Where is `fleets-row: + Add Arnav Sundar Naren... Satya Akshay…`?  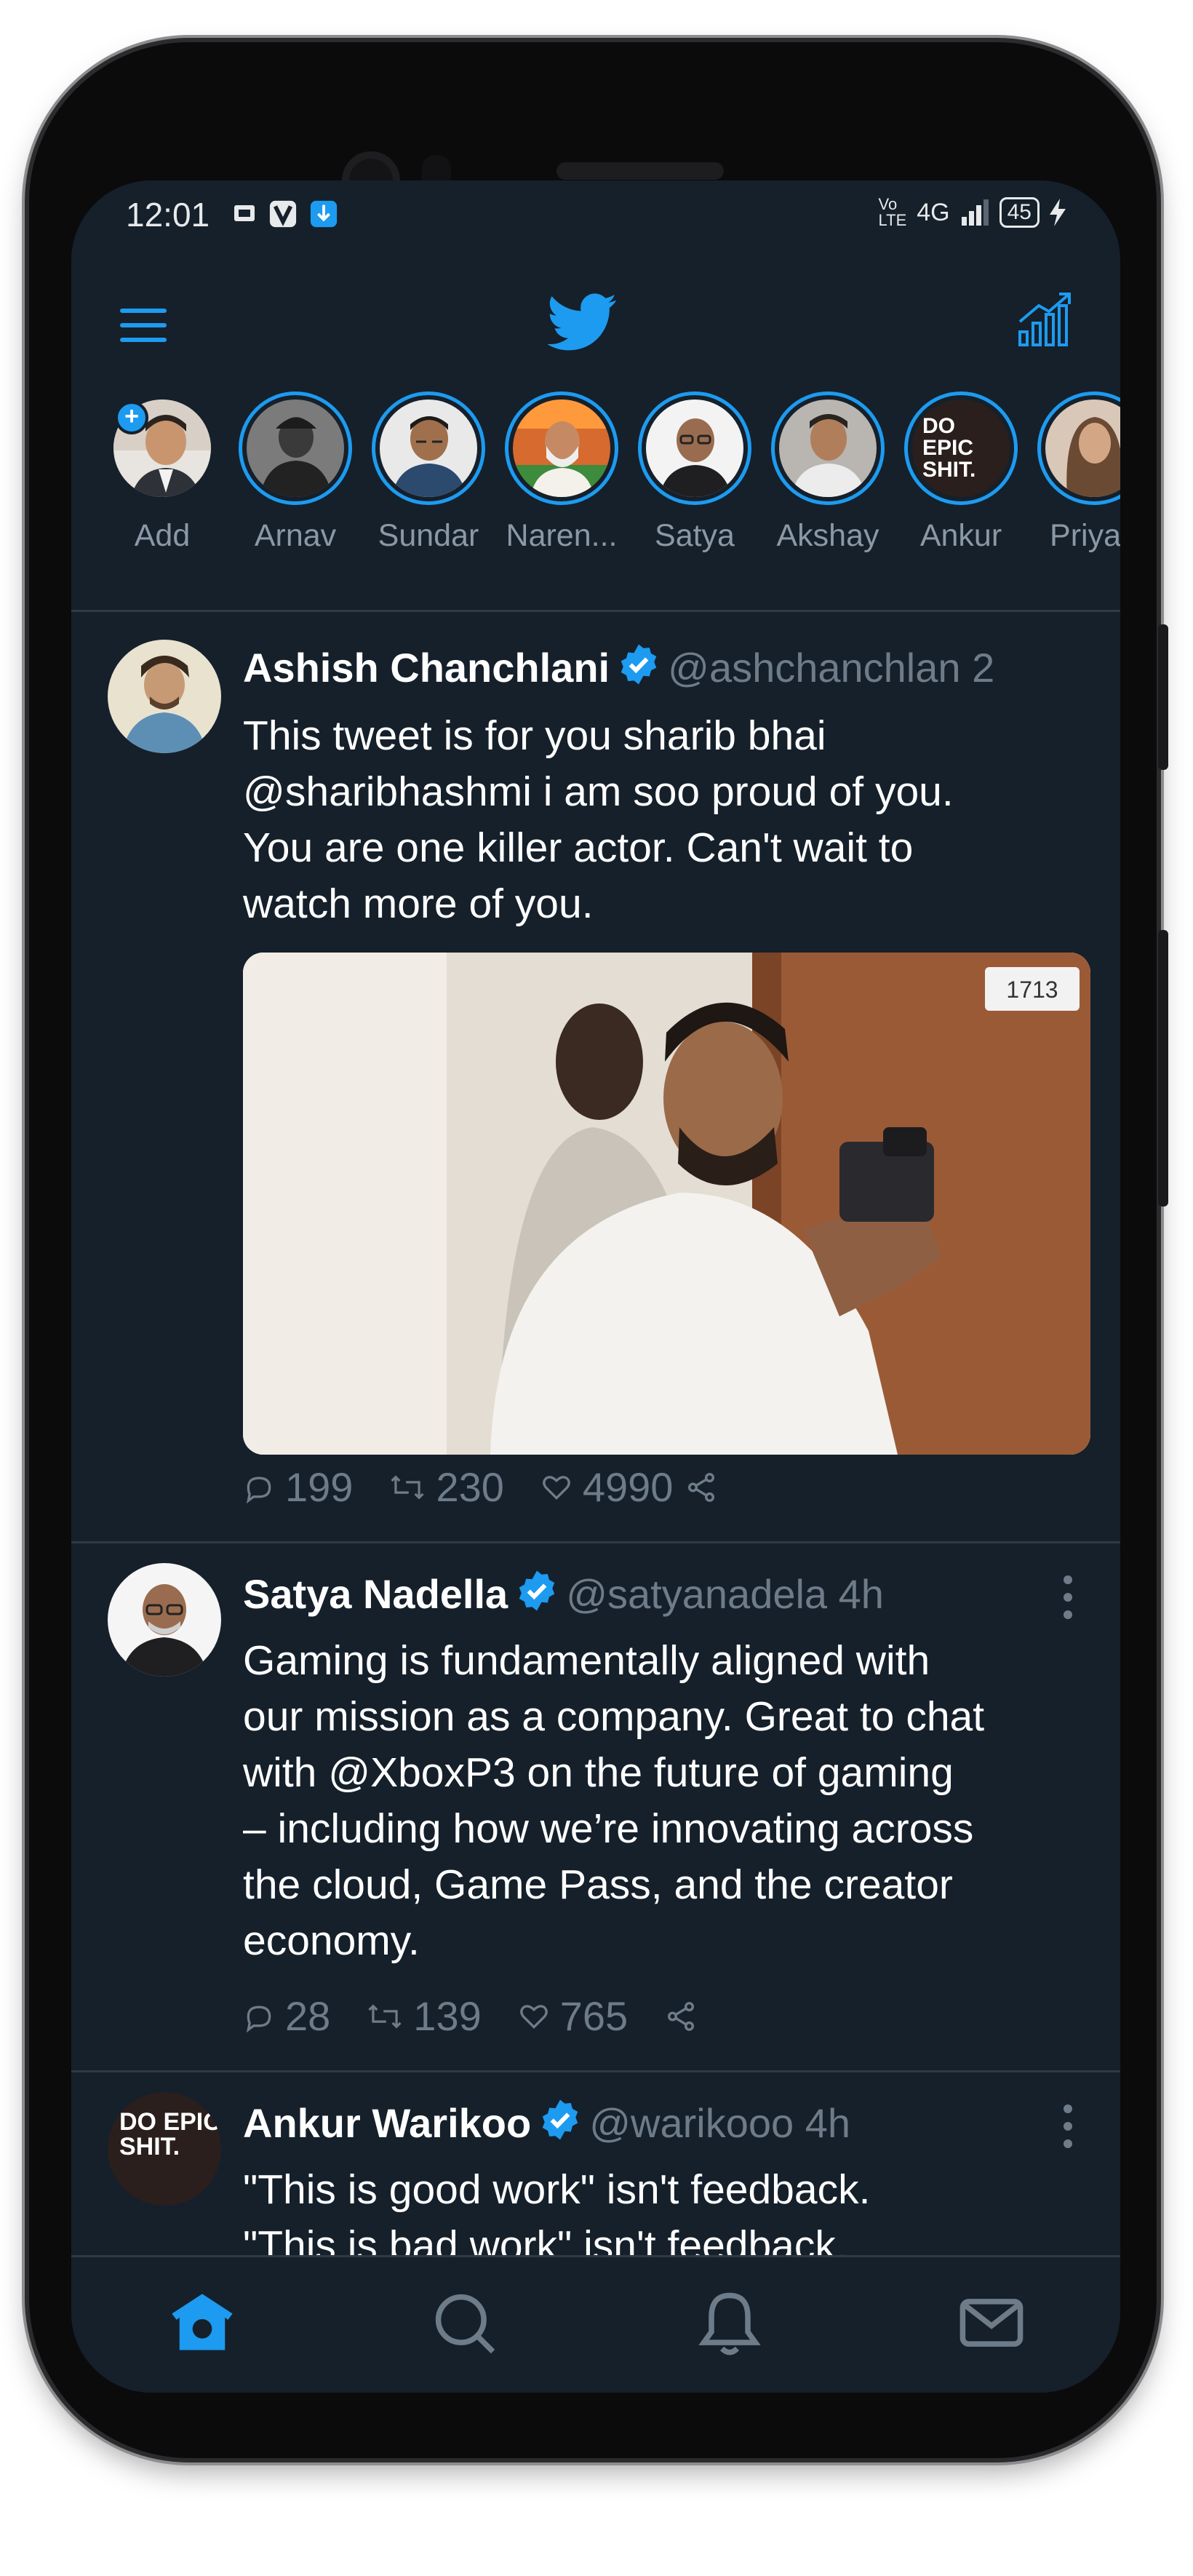
fleets-row: + Add Arnav Sundar Naren... Satya Akshay… is located at coordinates (595, 501).